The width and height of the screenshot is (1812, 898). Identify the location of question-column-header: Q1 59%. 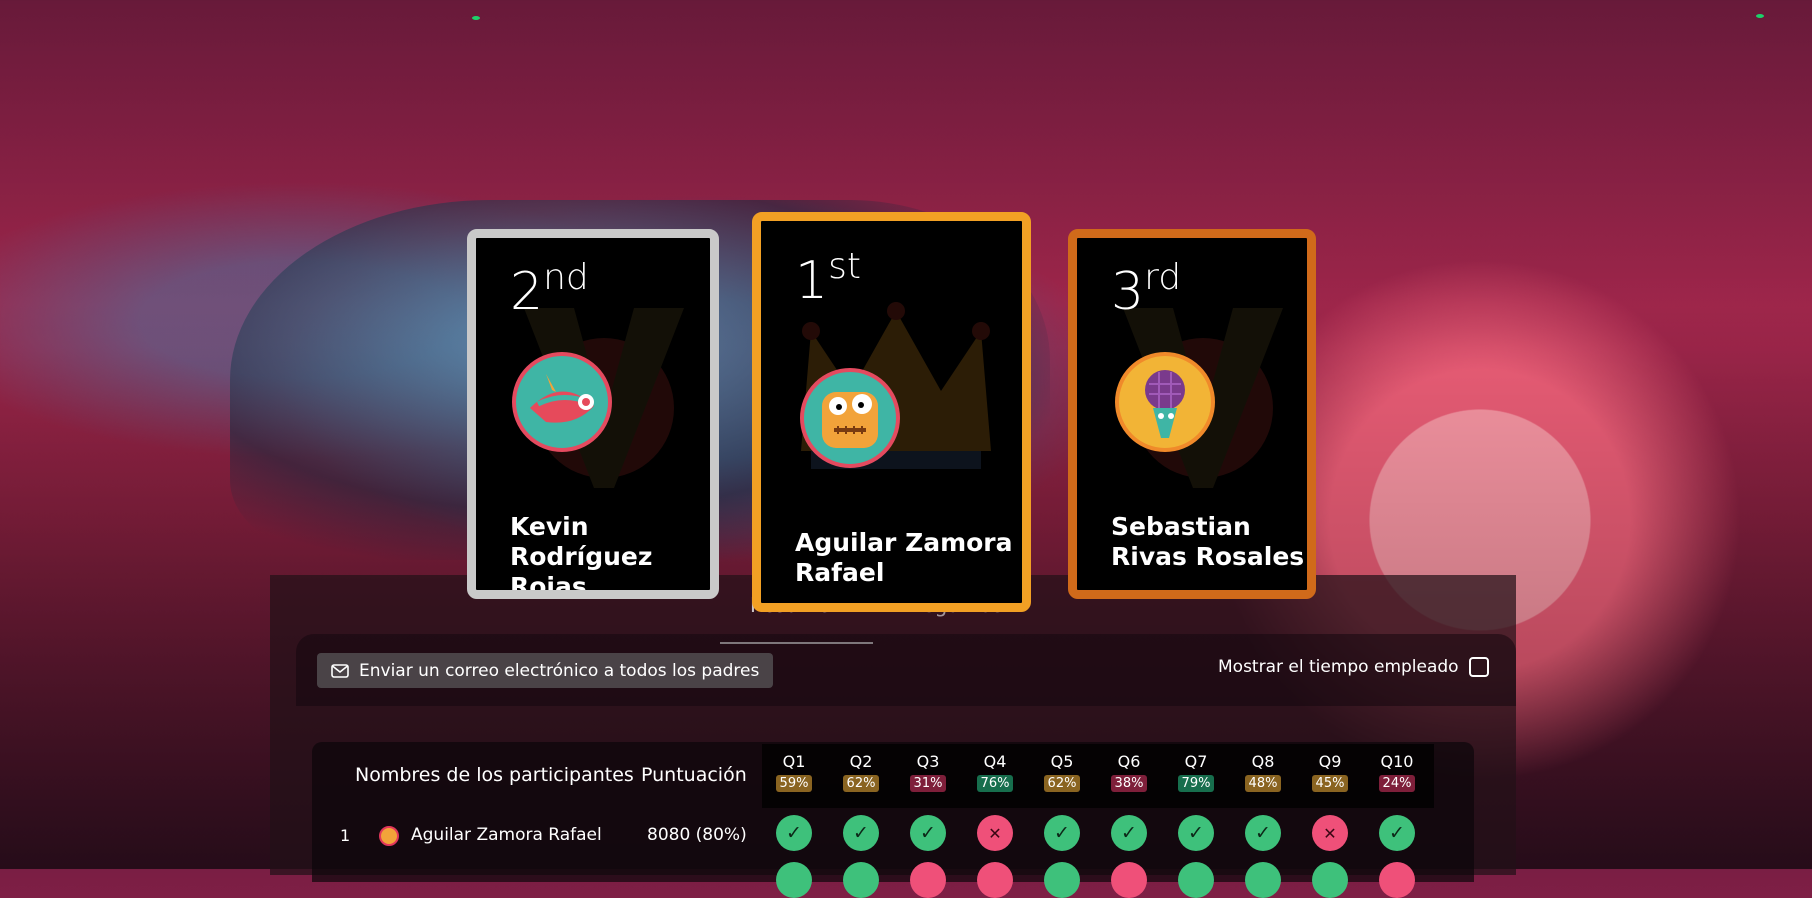
(794, 772).